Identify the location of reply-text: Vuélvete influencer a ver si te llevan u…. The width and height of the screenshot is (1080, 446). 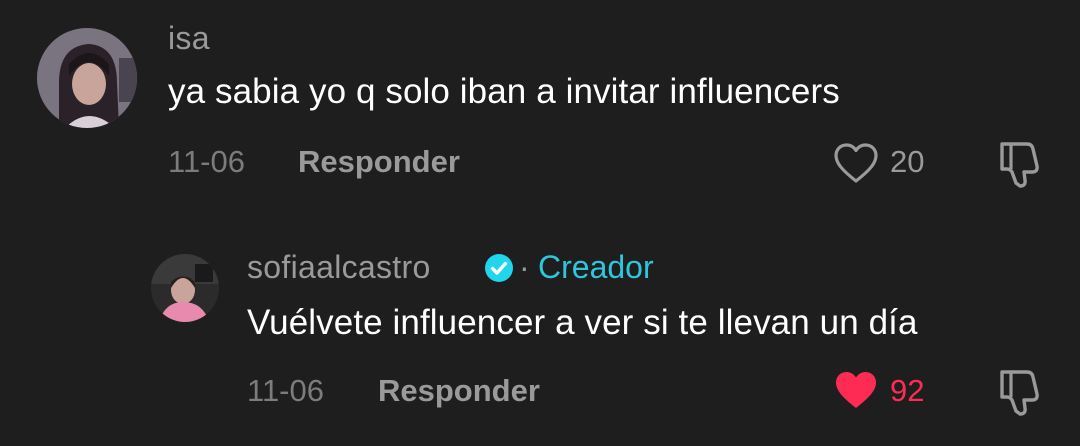
(582, 322).